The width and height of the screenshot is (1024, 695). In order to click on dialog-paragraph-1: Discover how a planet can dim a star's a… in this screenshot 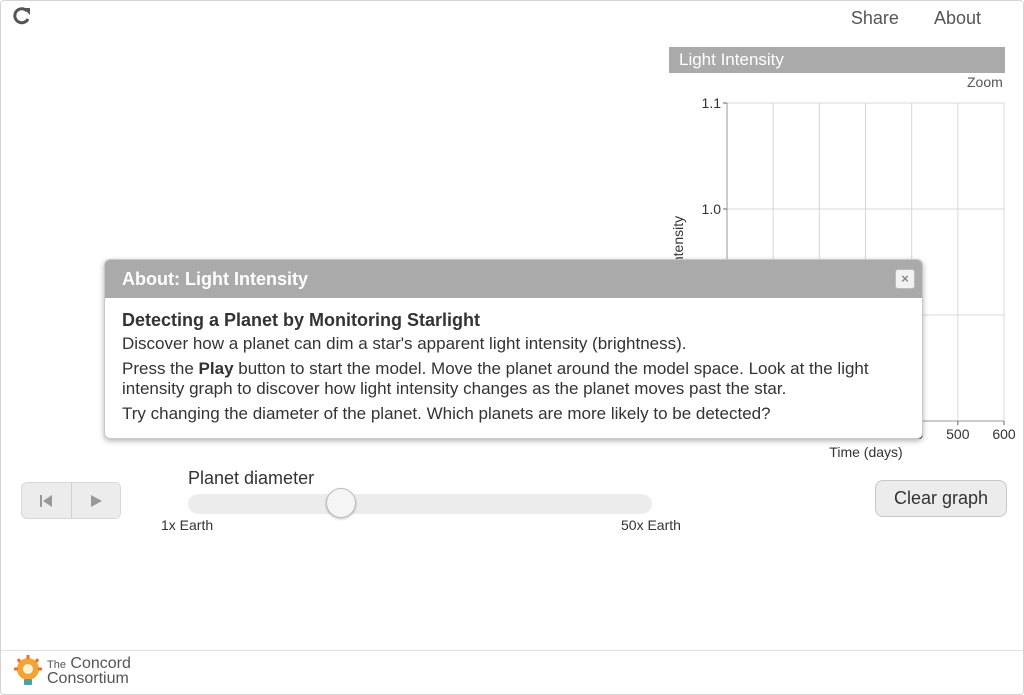, I will do `click(404, 343)`.